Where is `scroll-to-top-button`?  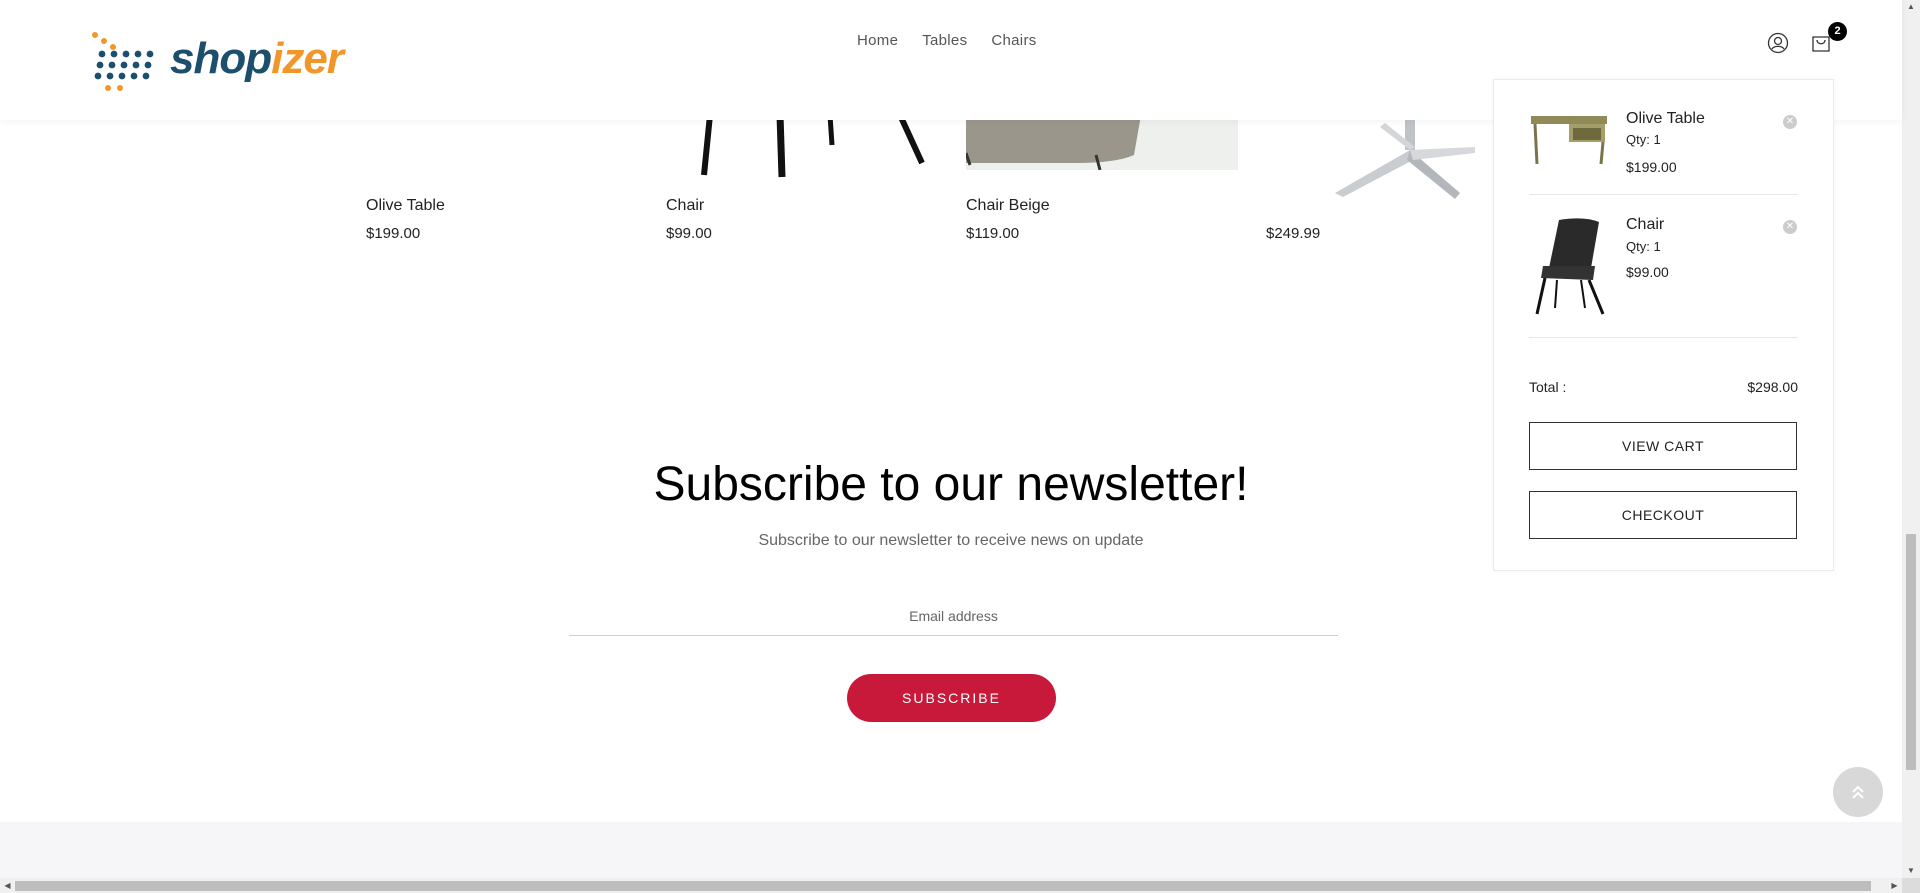
scroll-to-top-button is located at coordinates (1858, 792).